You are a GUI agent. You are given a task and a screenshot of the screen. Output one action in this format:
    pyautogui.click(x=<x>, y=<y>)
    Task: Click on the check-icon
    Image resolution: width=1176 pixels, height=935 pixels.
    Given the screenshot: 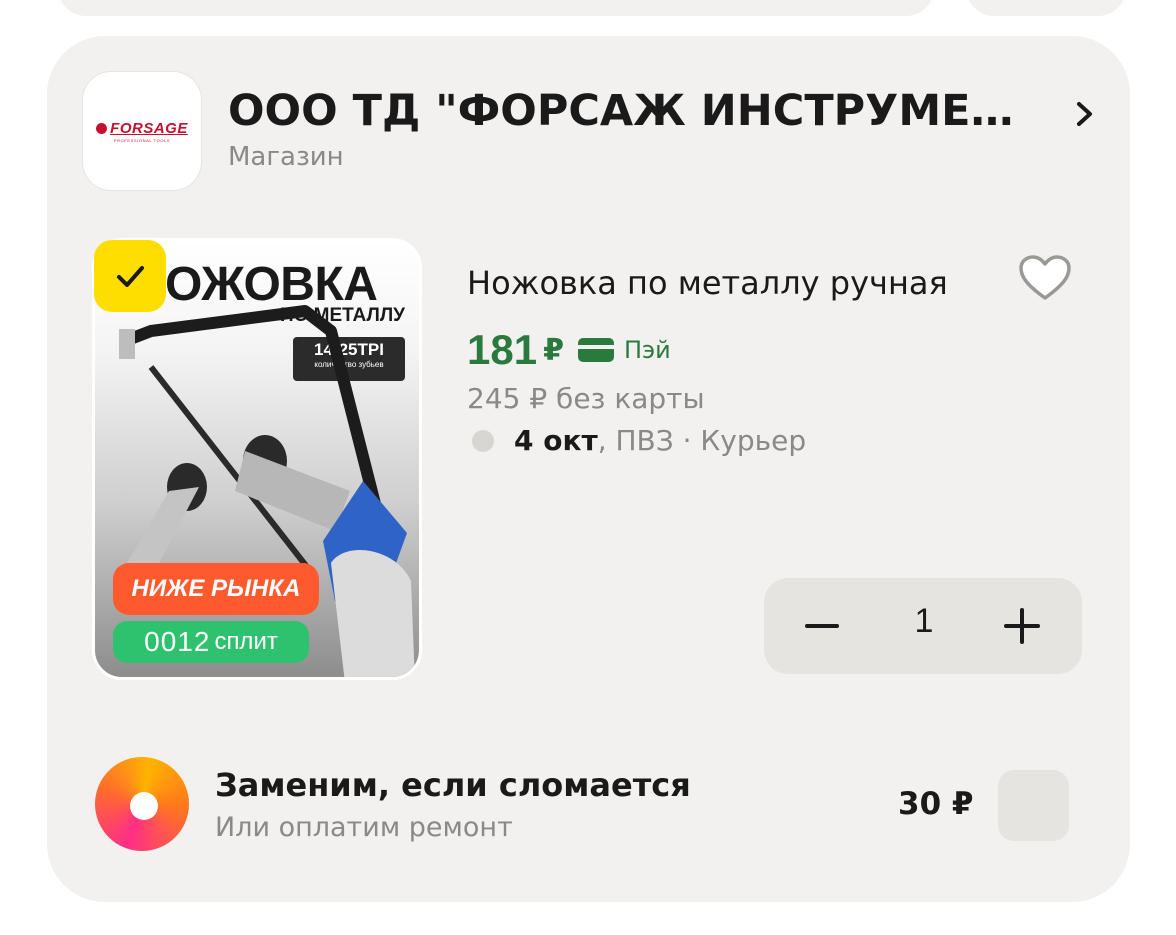 What is the action you would take?
    pyautogui.click(x=130, y=276)
    